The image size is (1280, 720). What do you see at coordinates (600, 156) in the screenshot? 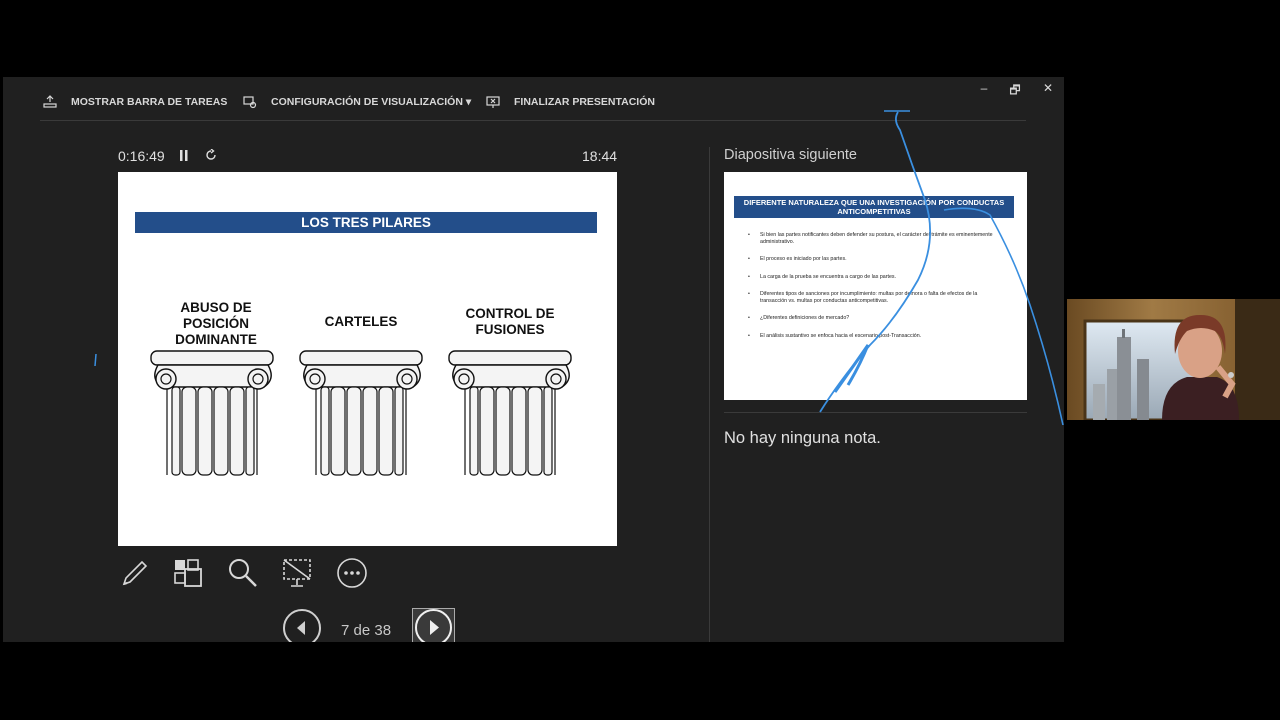
I see `current-time: 18:44` at bounding box center [600, 156].